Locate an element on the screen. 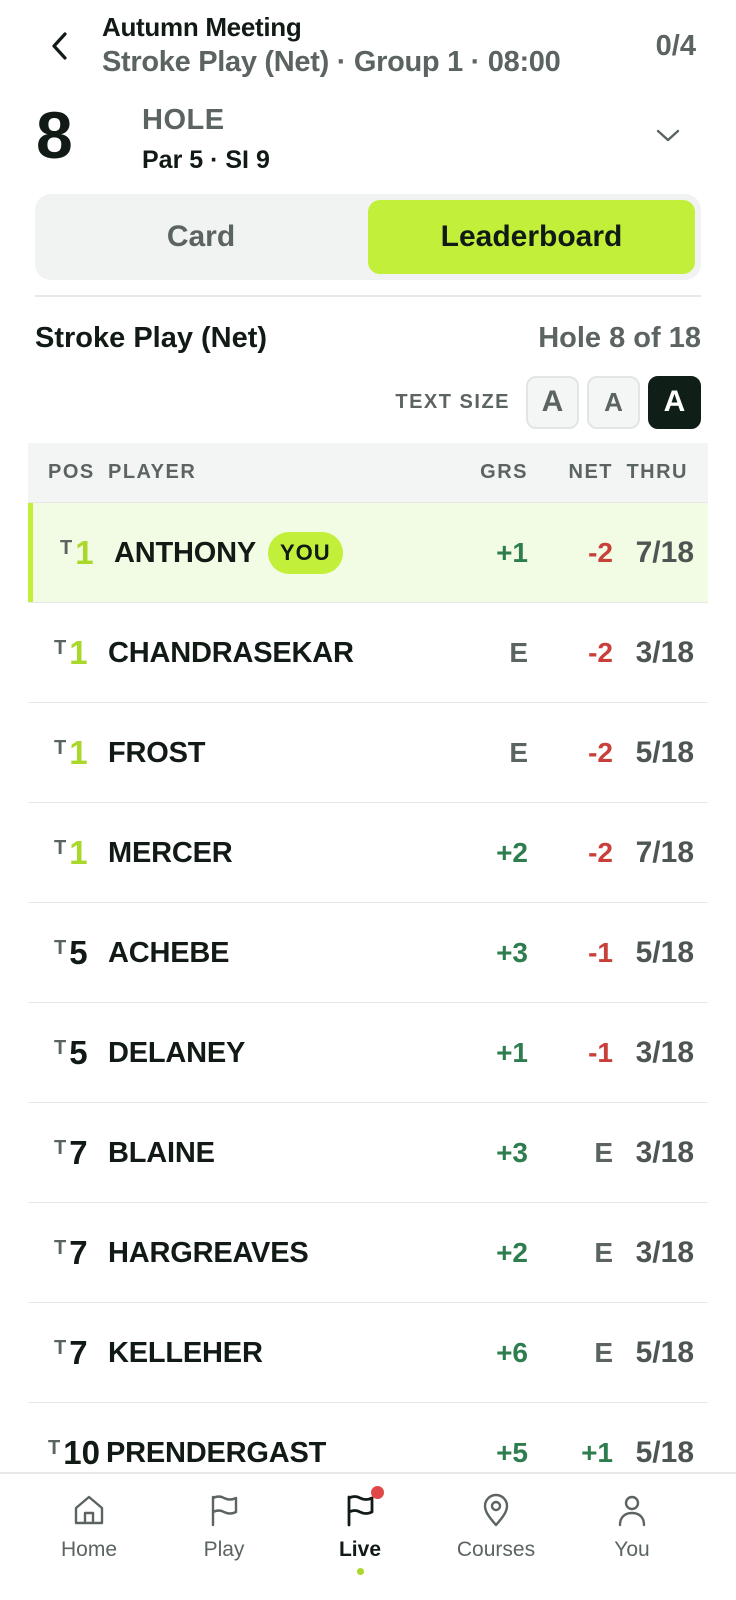  hole-meta: Par 5 · SI 9 is located at coordinates (206, 160).